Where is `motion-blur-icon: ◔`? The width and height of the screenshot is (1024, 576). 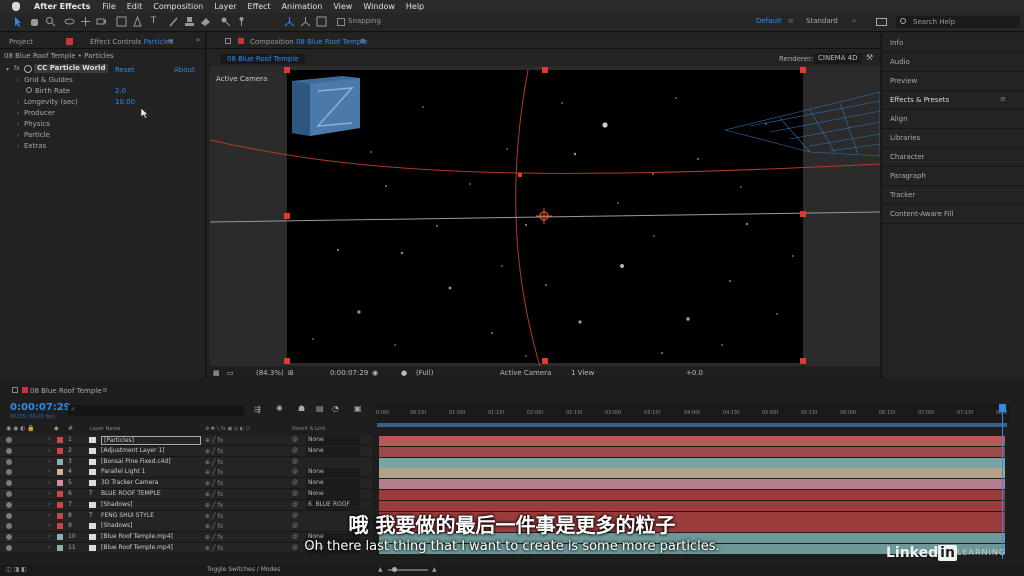 motion-blur-icon: ◔ is located at coordinates (335, 408).